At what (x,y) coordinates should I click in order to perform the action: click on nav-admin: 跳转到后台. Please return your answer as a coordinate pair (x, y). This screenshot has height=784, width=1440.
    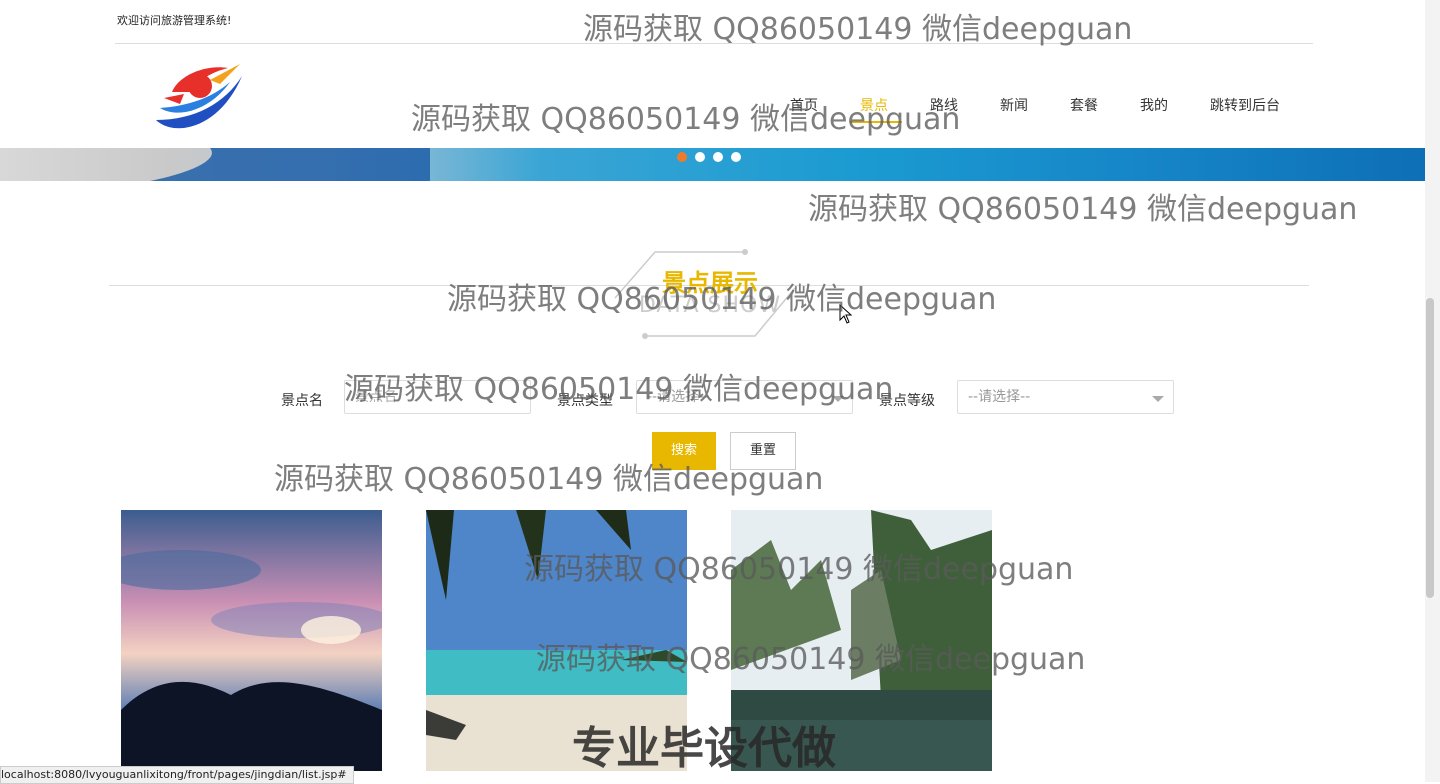
    Looking at the image, I should click on (1245, 105).